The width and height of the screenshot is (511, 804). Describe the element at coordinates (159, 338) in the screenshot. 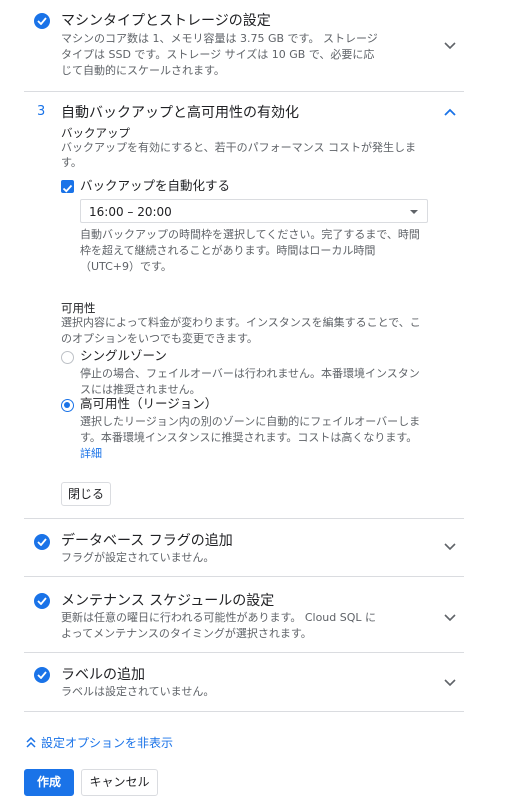

I see `availability-description-line2: のオプションをいつでも変更できます。` at that location.